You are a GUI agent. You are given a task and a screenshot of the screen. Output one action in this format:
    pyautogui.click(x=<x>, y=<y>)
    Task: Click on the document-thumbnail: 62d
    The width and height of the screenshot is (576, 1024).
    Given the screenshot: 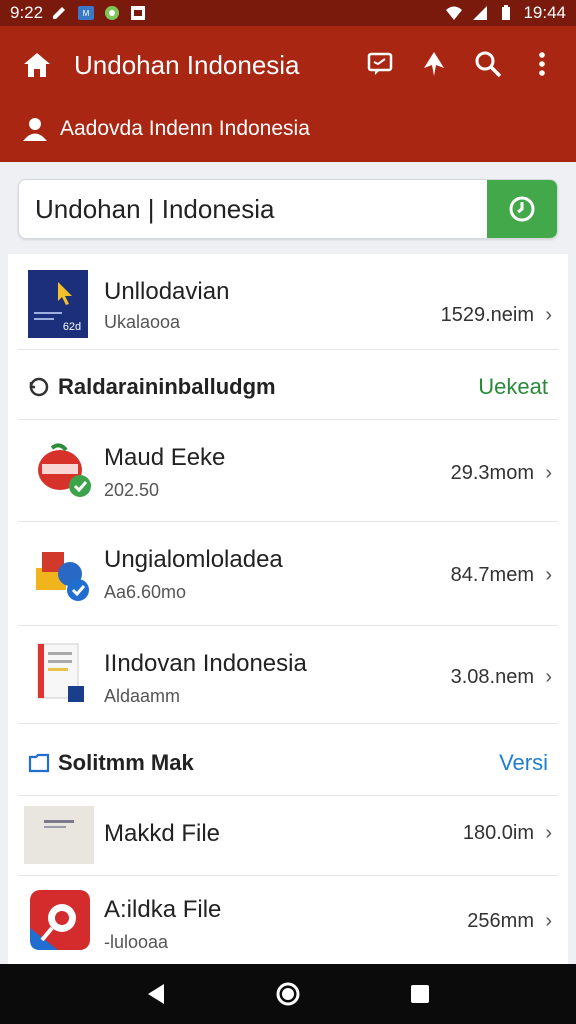 What is the action you would take?
    pyautogui.click(x=58, y=304)
    